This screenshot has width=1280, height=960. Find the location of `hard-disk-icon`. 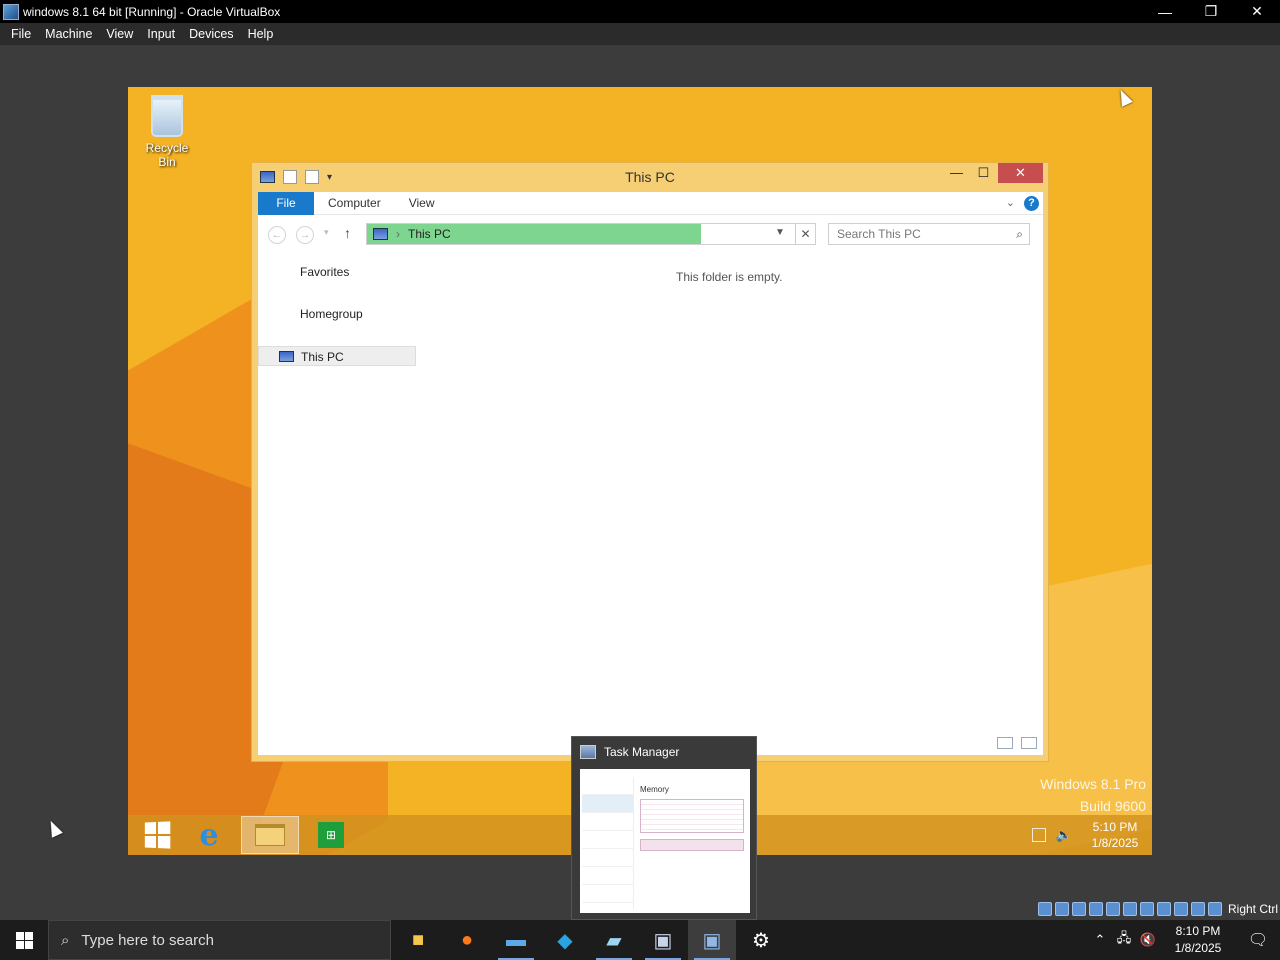

hard-disk-icon is located at coordinates (1044, 909).